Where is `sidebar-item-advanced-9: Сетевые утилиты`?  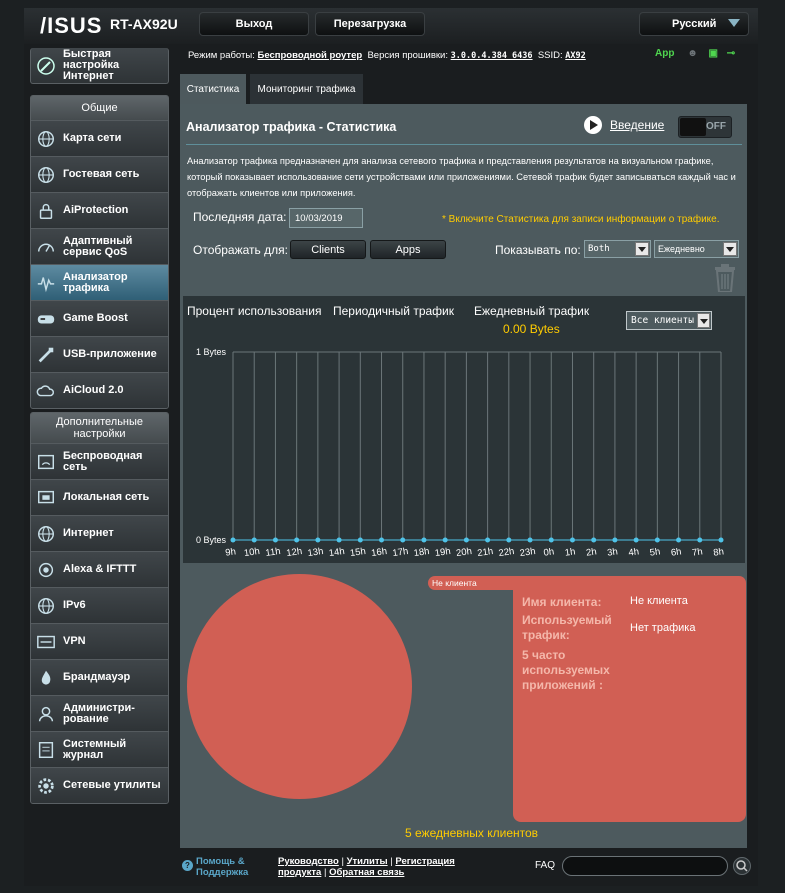
sidebar-item-advanced-9: Сетевые утилиты is located at coordinates (99, 785).